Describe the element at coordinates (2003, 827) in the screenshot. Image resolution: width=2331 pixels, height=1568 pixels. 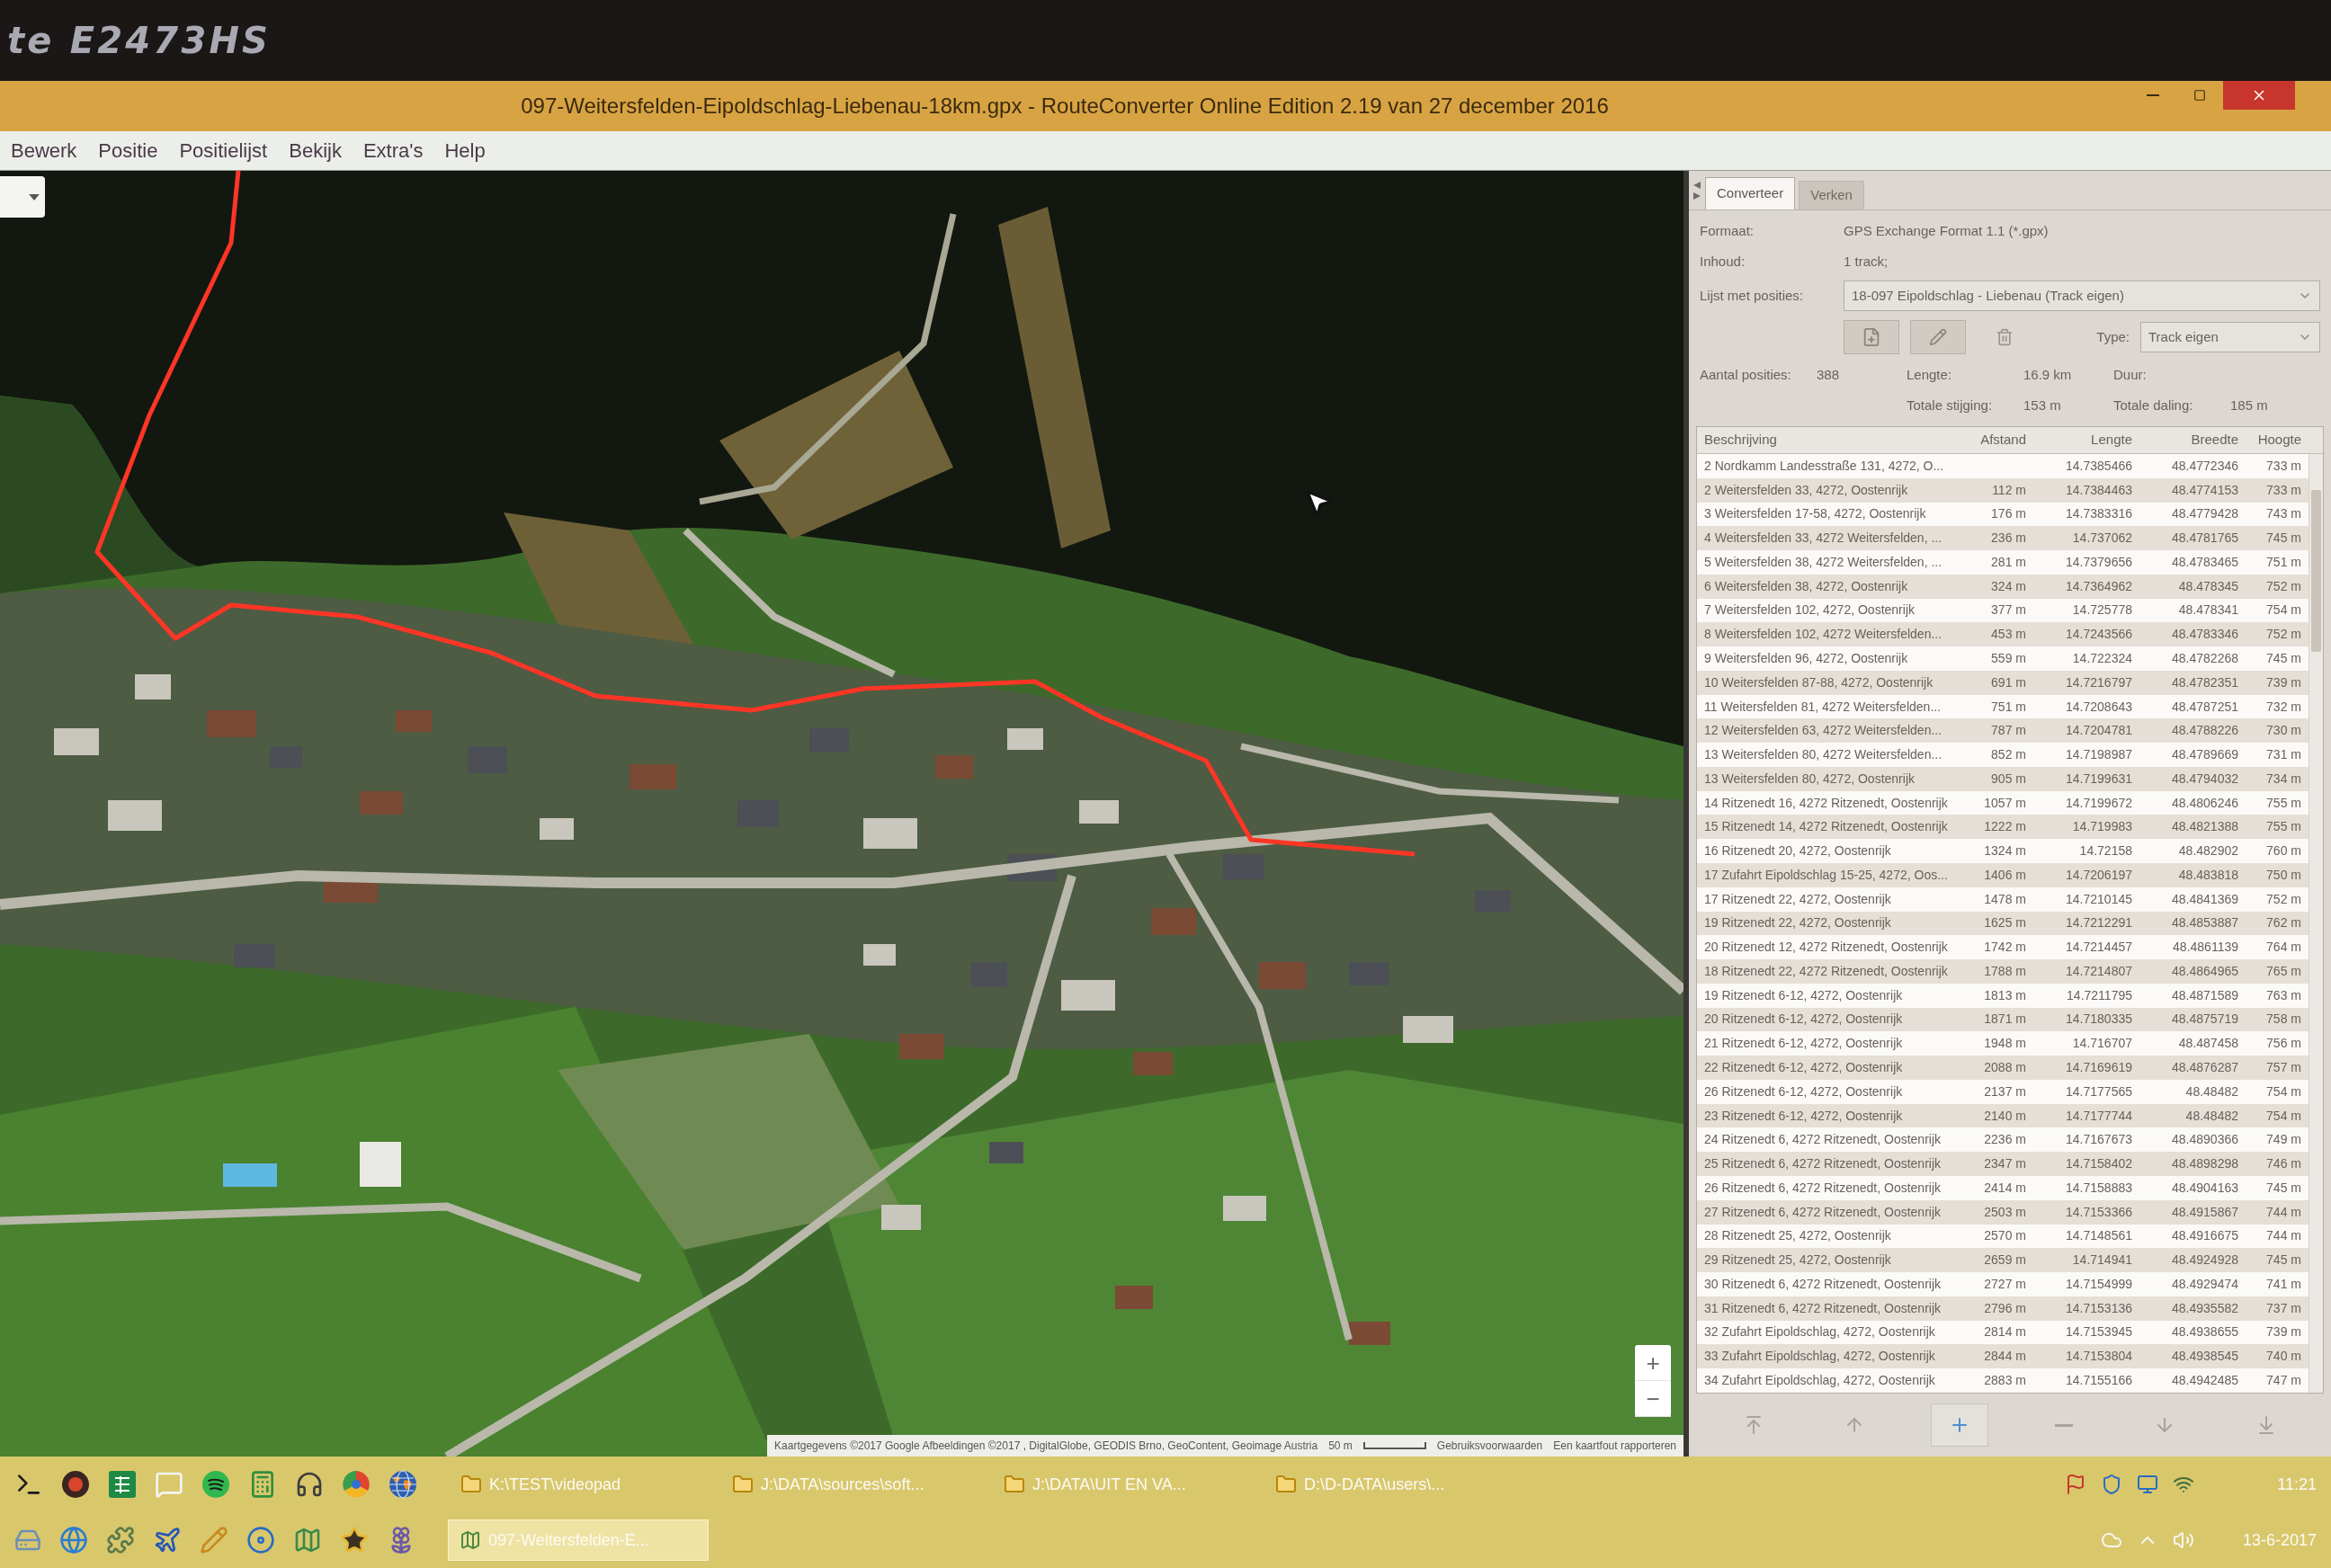
I see `table-row: 15 Ritzenedt 14, 4272 Ritzenedt, Oostenrijk 1222 m 14.719983 48.4821388 755 m` at that location.